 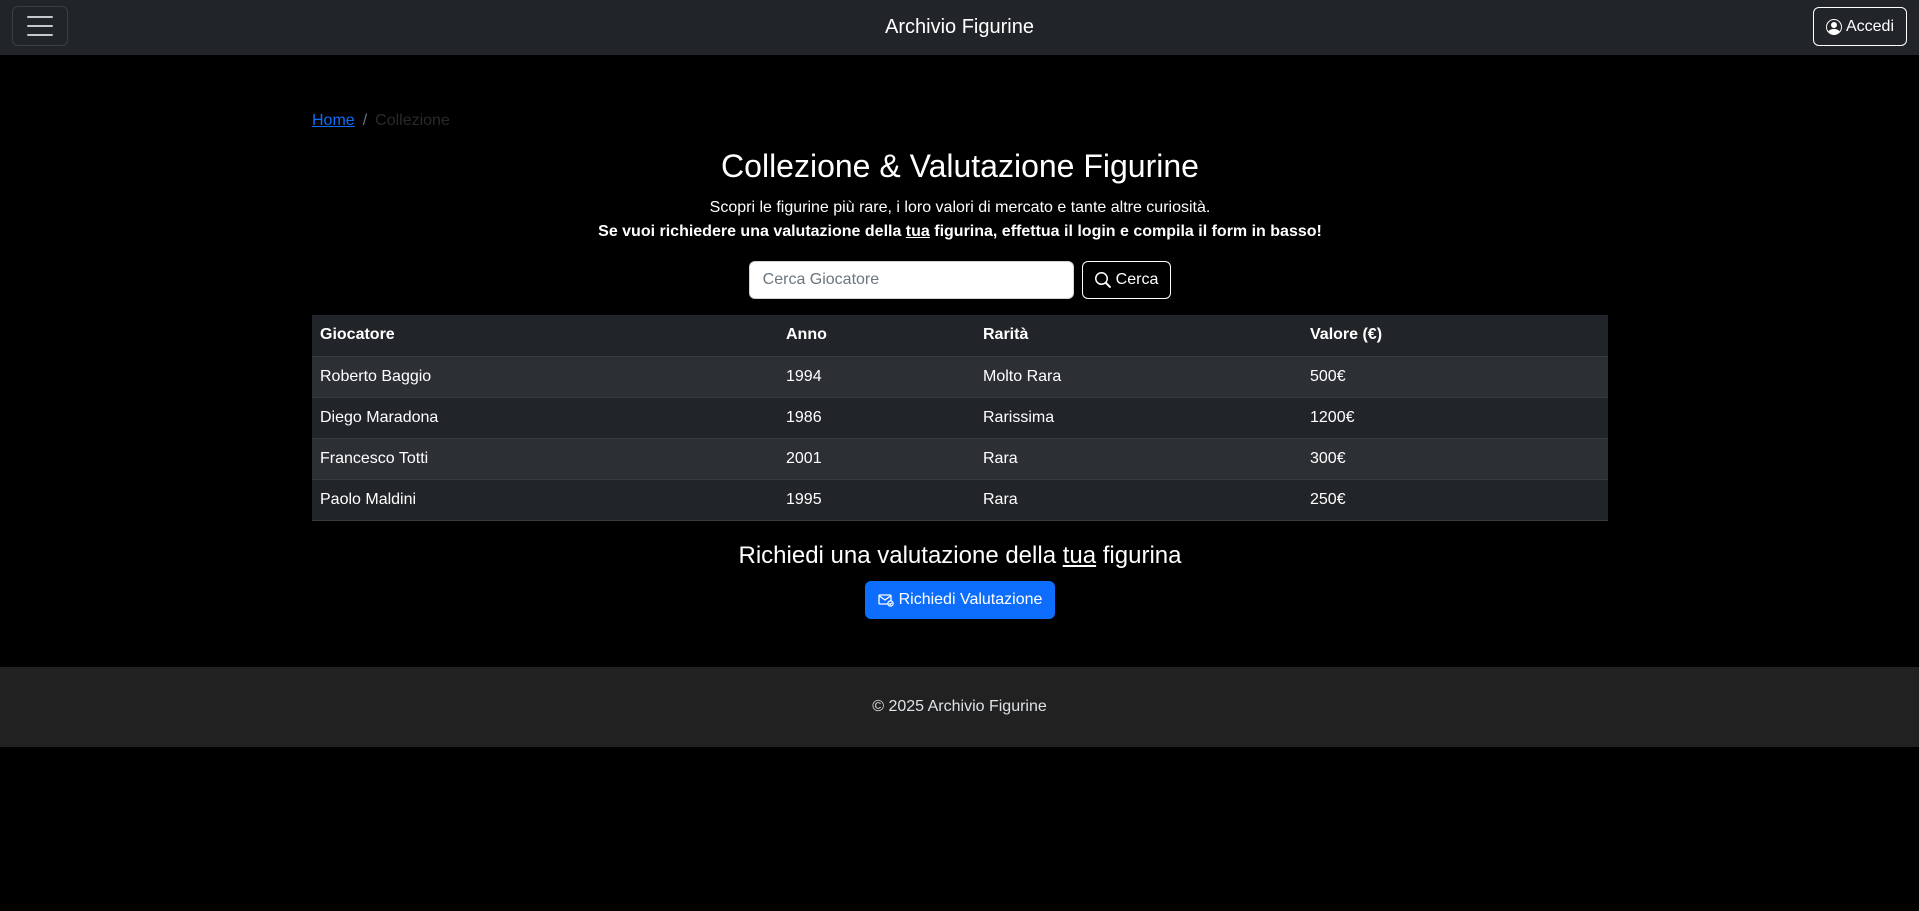 I want to click on cell-rarita: Rarissima, so click(x=1138, y=418).